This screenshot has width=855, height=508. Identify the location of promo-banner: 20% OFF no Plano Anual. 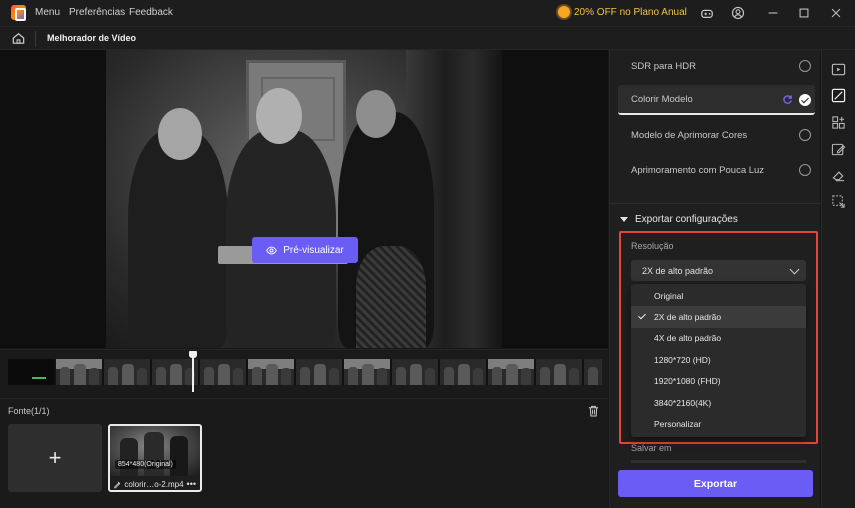
(622, 12).